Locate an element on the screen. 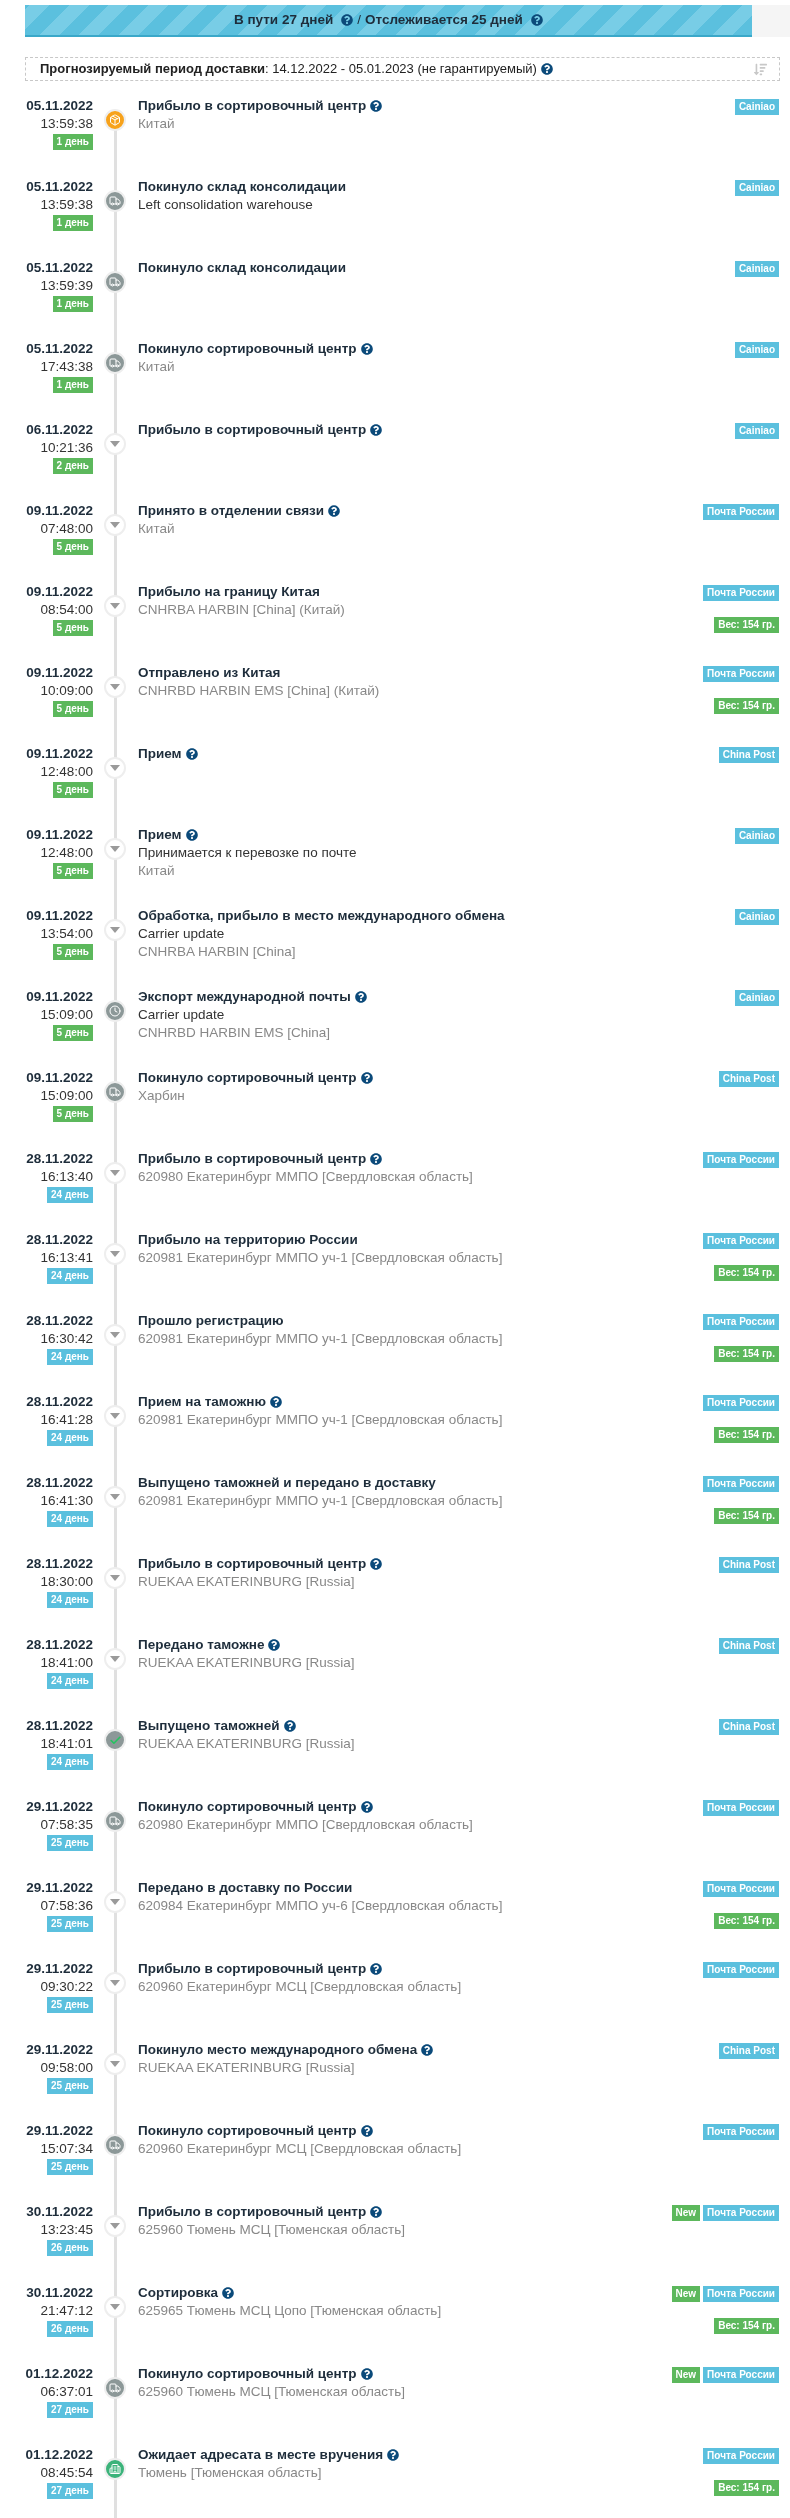 The width and height of the screenshot is (790, 2518). event-title: Отправлено из Китая is located at coordinates (209, 673).